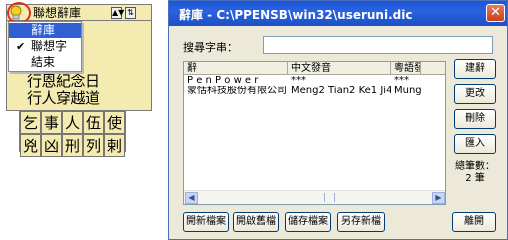 The height and width of the screenshot is (240, 508). Describe the element at coordinates (206, 222) in the screenshot. I see `new-file-button: 開新檔案` at that location.